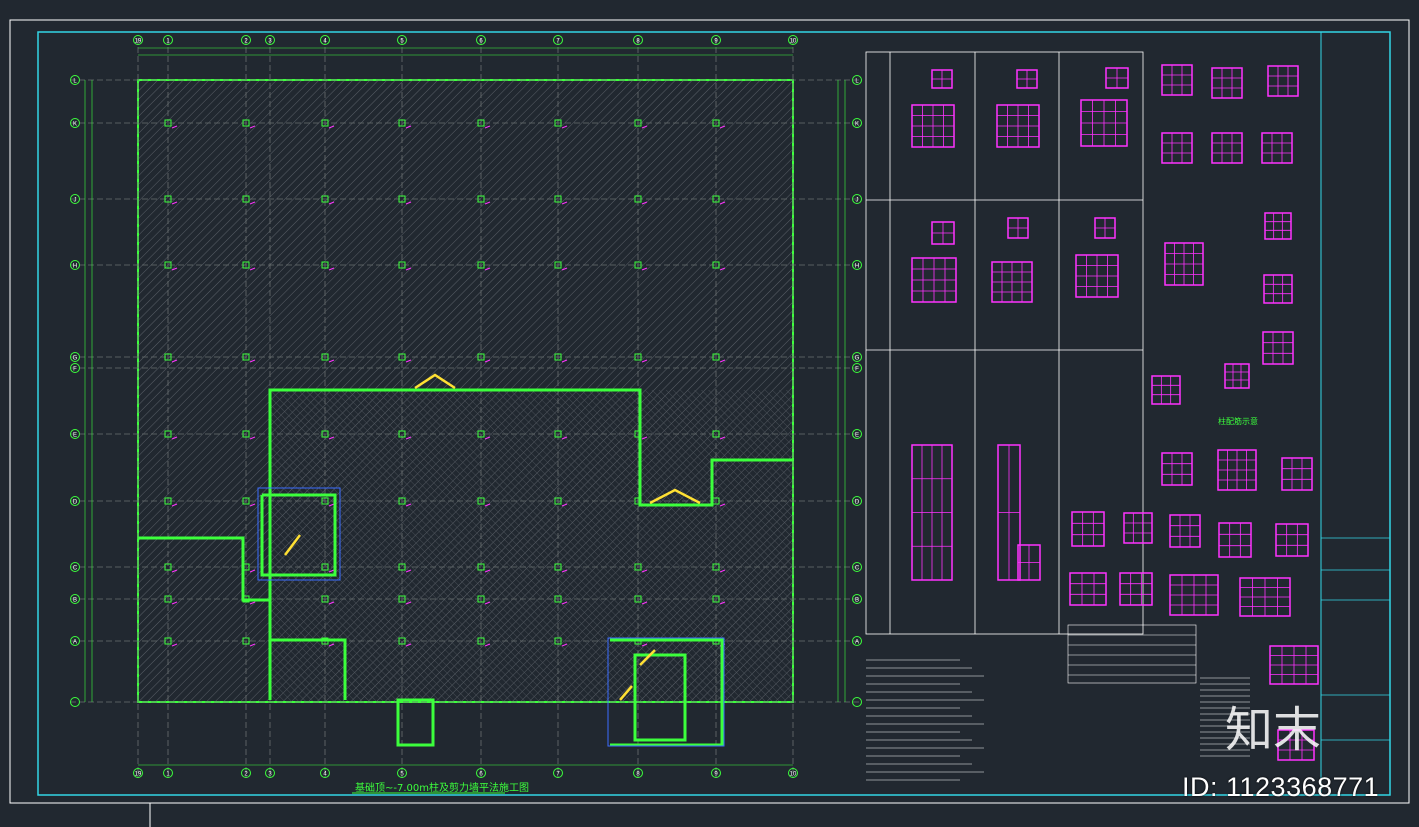 The image size is (1419, 827). I want to click on title-block-rows, so click(1355, 639).